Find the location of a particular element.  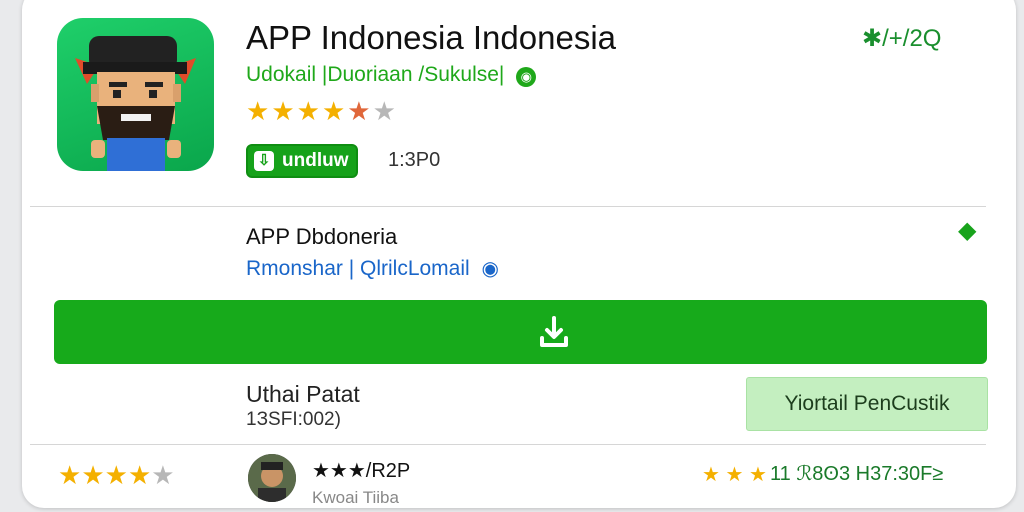

update-title: Uthai Patat is located at coordinates (303, 394).